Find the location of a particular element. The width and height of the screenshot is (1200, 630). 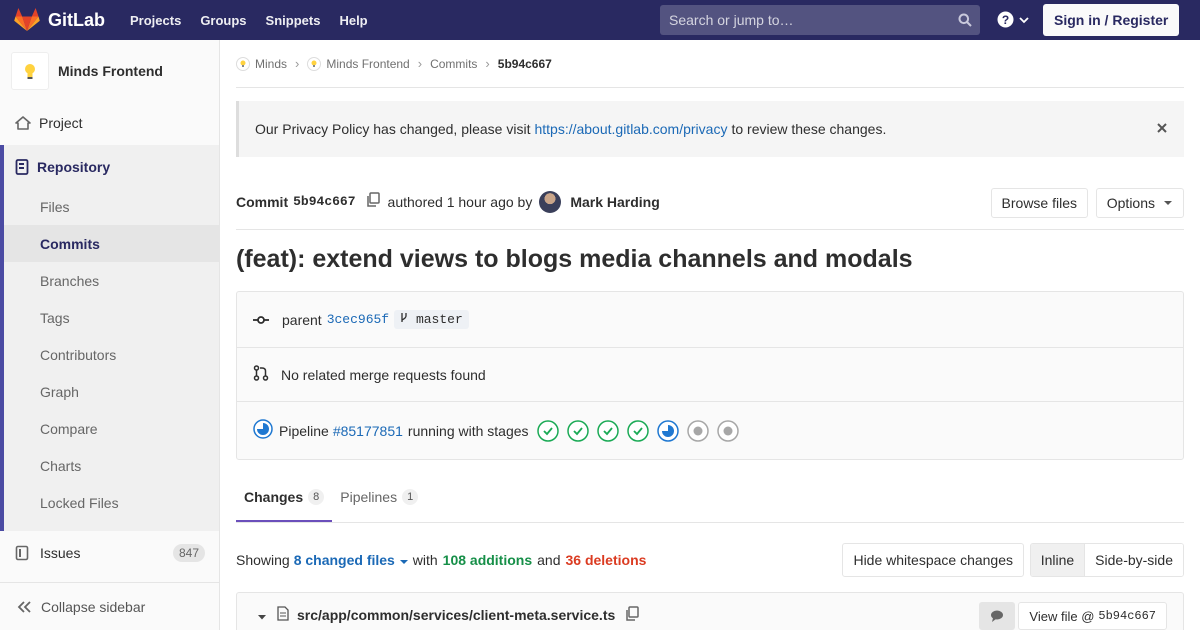

branch-icon is located at coordinates (404, 317).